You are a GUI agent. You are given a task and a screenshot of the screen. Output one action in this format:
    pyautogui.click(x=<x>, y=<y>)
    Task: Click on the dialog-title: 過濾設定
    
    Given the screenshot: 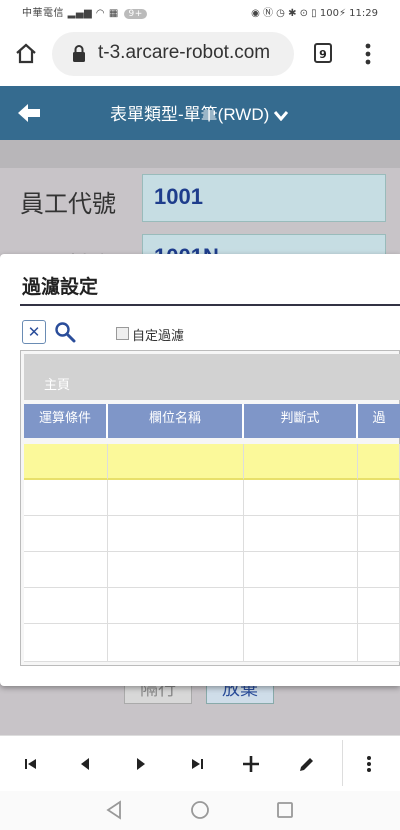 What is the action you would take?
    pyautogui.click(x=60, y=287)
    